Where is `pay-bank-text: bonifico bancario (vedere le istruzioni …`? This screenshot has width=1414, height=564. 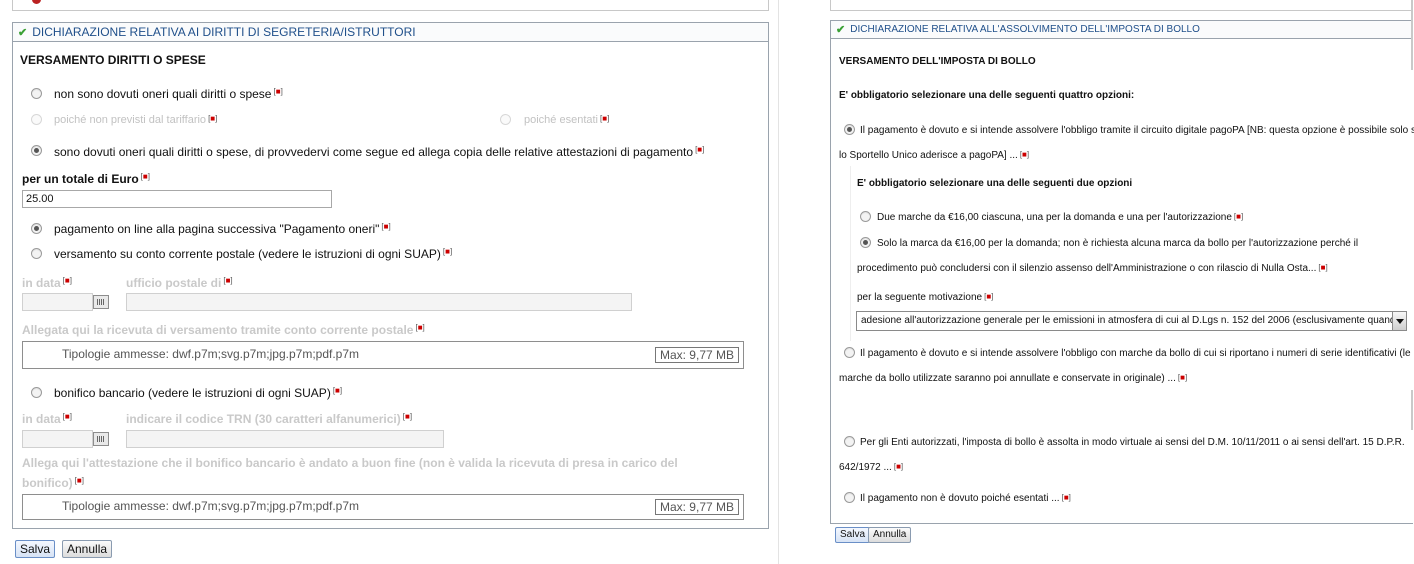
pay-bank-text: bonifico bancario (vedere le istruzioni … is located at coordinates (192, 393).